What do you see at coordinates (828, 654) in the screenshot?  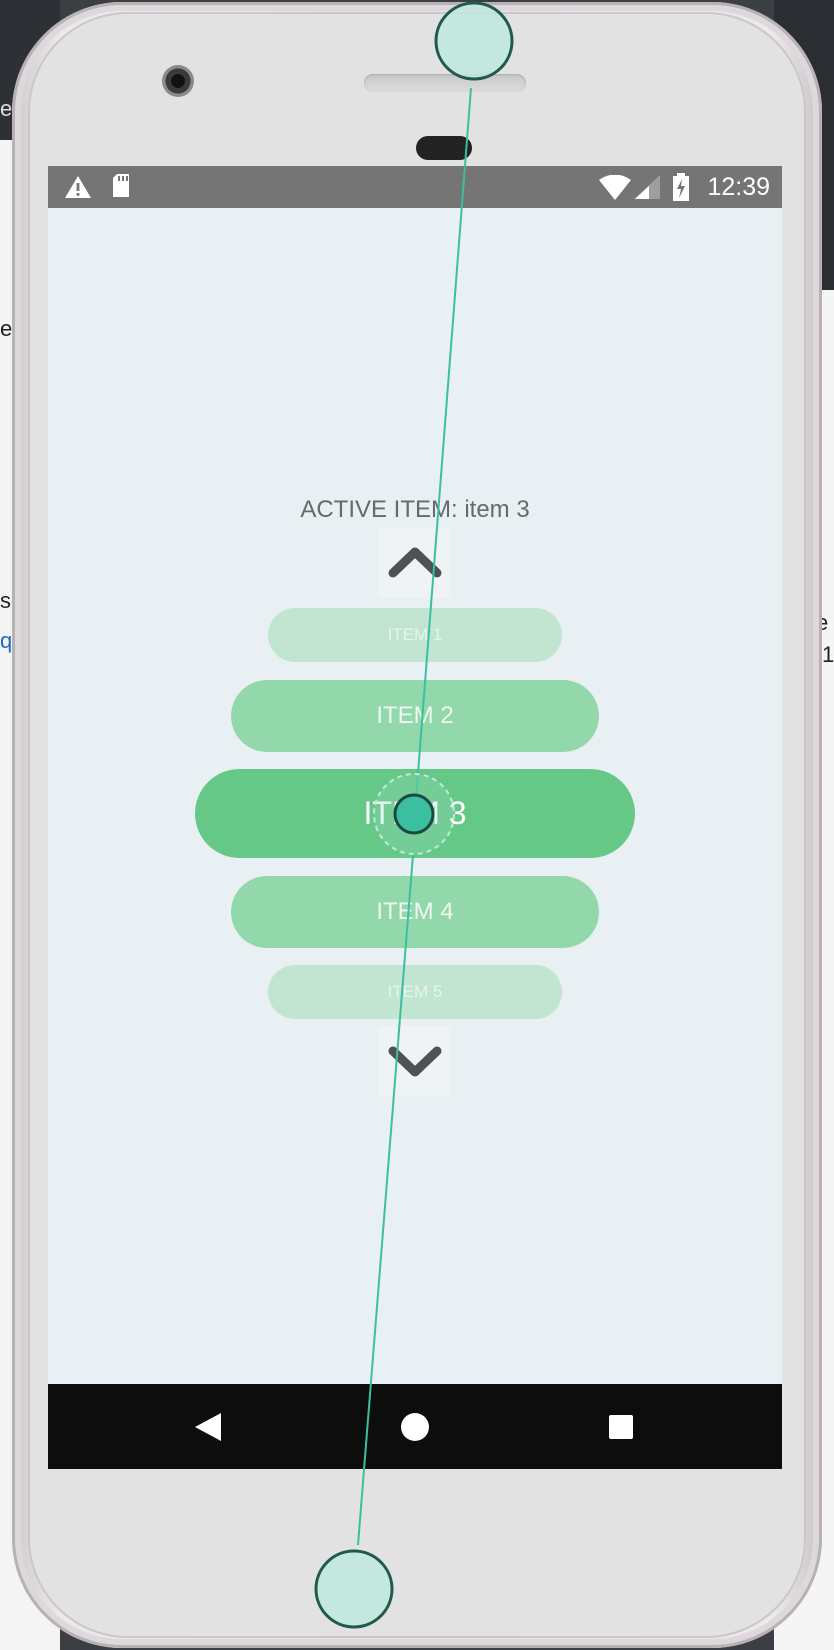 I see `background-text-fragment: 1` at bounding box center [828, 654].